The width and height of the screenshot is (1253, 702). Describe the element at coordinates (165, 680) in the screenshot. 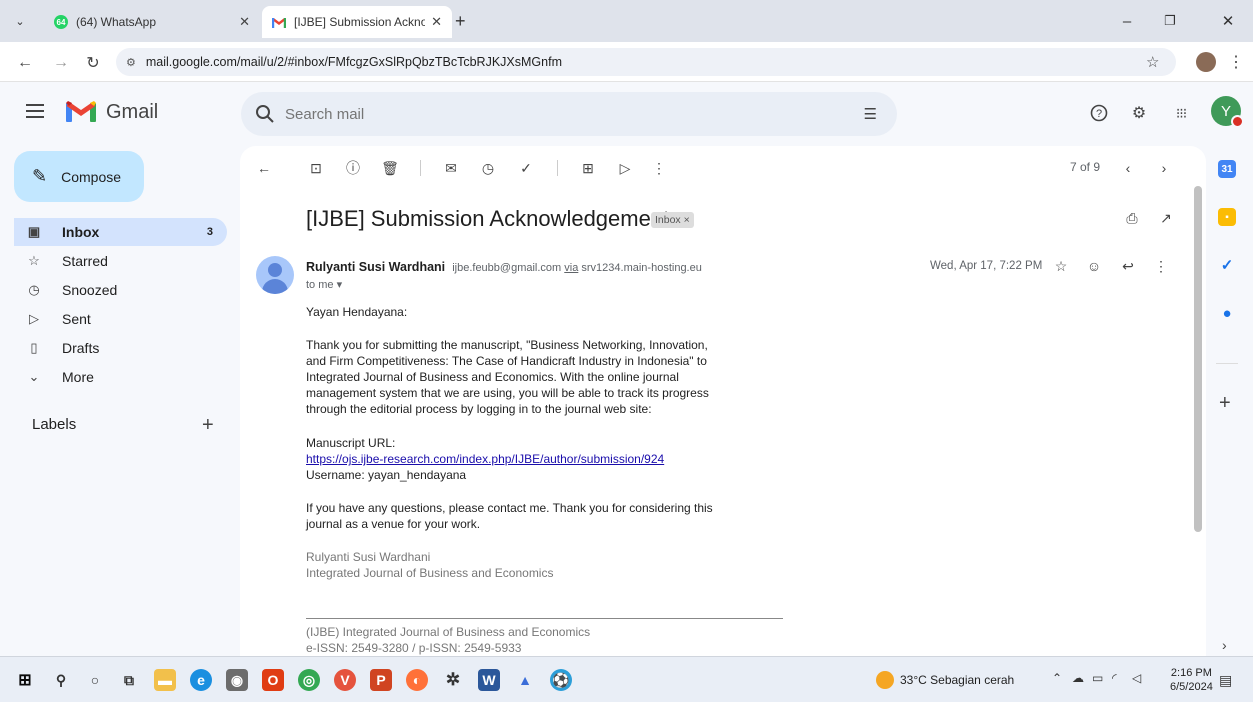

I see `file-explorer-icon: ▬` at that location.